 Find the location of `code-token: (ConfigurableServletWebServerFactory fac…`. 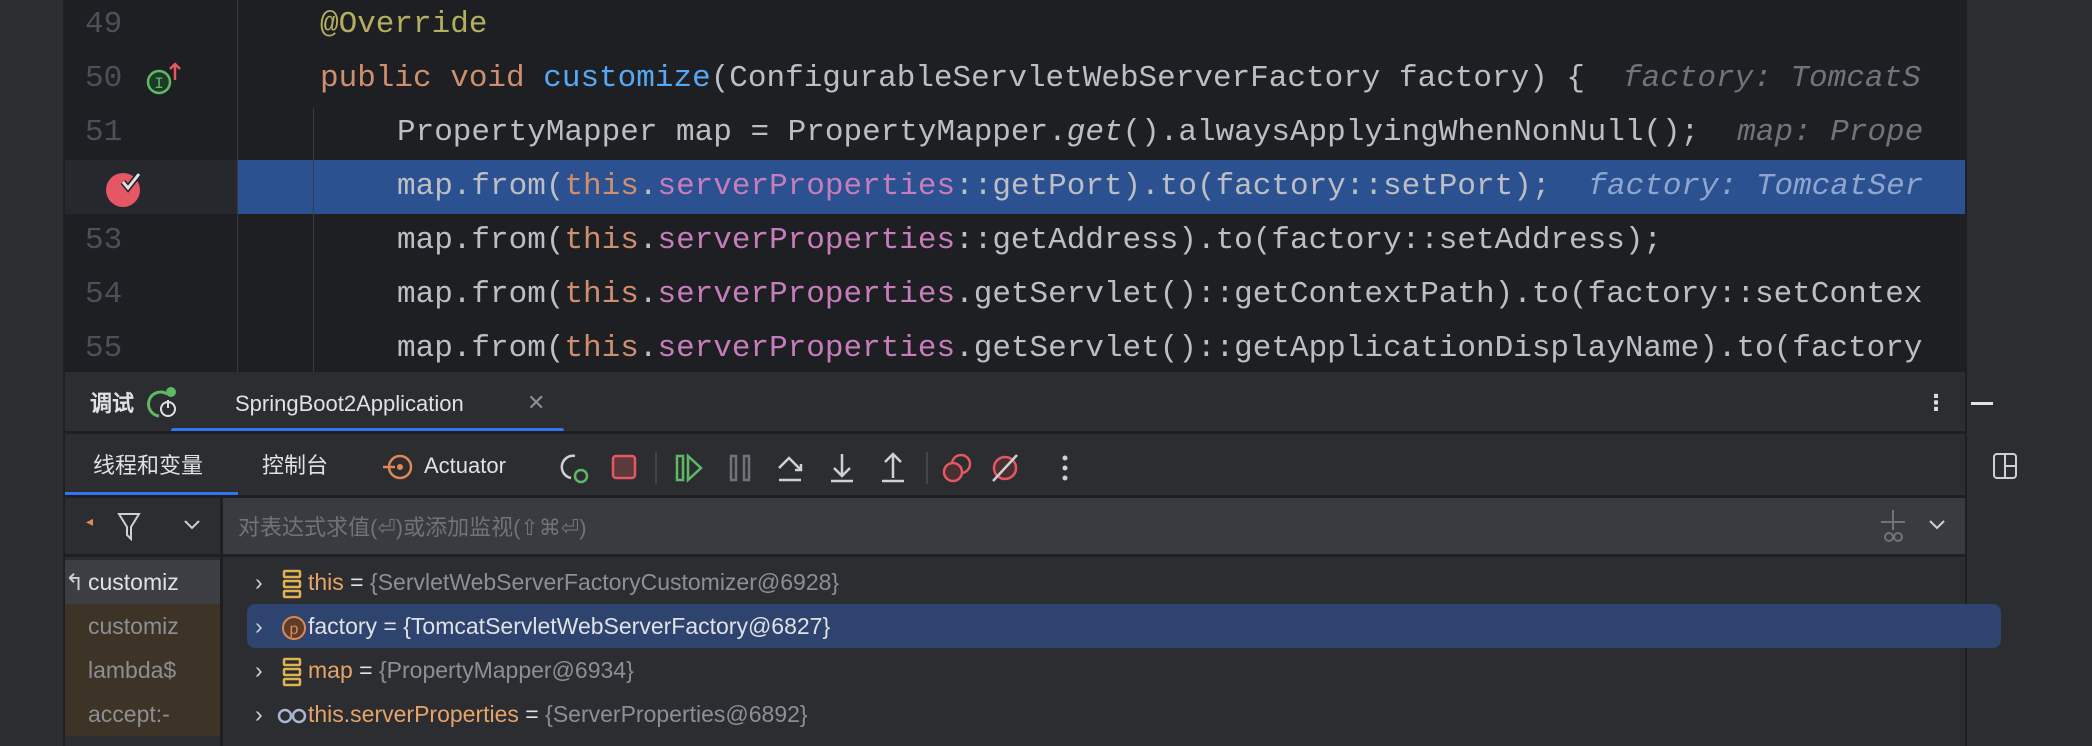

code-token: (ConfigurableServletWebServerFactory fac… is located at coordinates (1148, 78).